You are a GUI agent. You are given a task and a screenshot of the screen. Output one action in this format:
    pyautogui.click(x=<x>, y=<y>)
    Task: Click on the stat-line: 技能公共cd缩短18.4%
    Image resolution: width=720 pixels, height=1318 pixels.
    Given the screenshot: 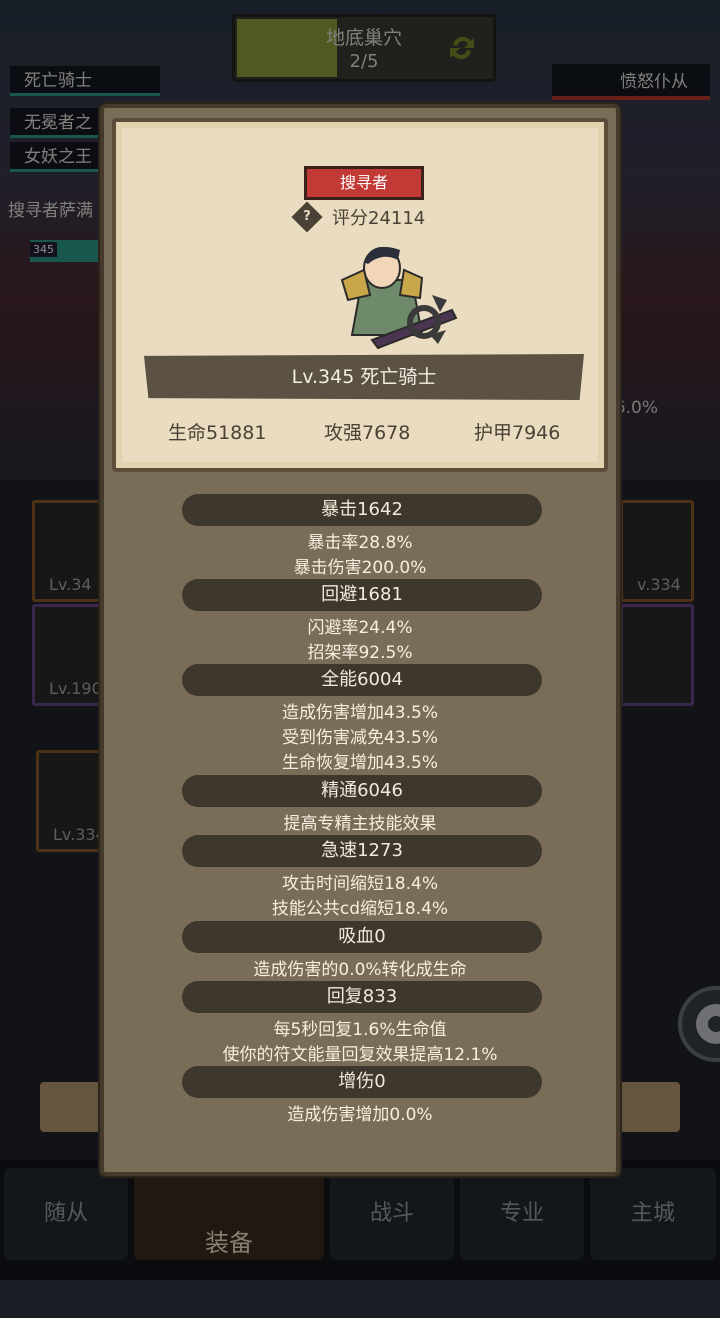 What is the action you would take?
    pyautogui.click(x=360, y=909)
    